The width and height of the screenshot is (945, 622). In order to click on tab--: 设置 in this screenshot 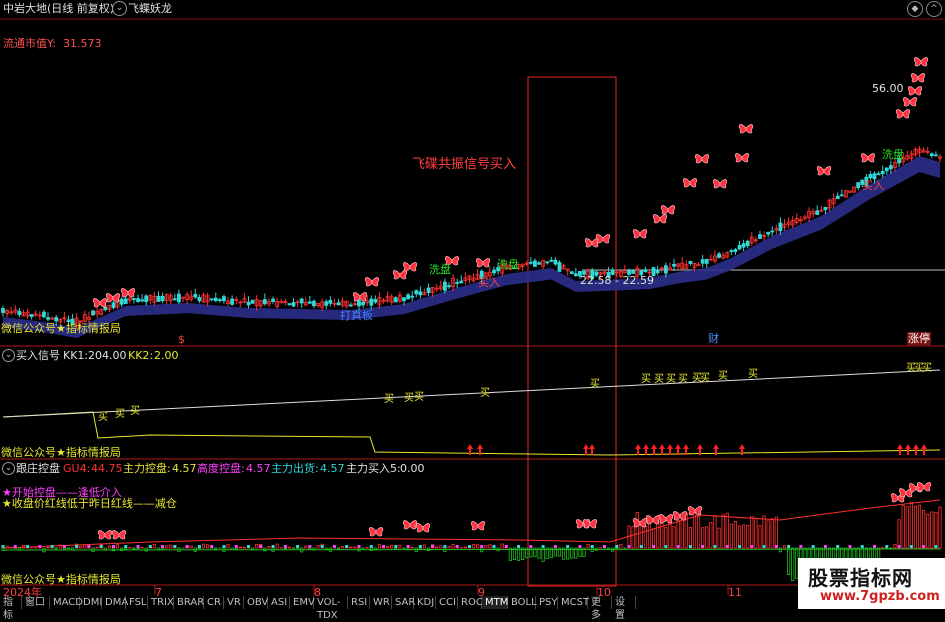, I will do `click(624, 602)`.